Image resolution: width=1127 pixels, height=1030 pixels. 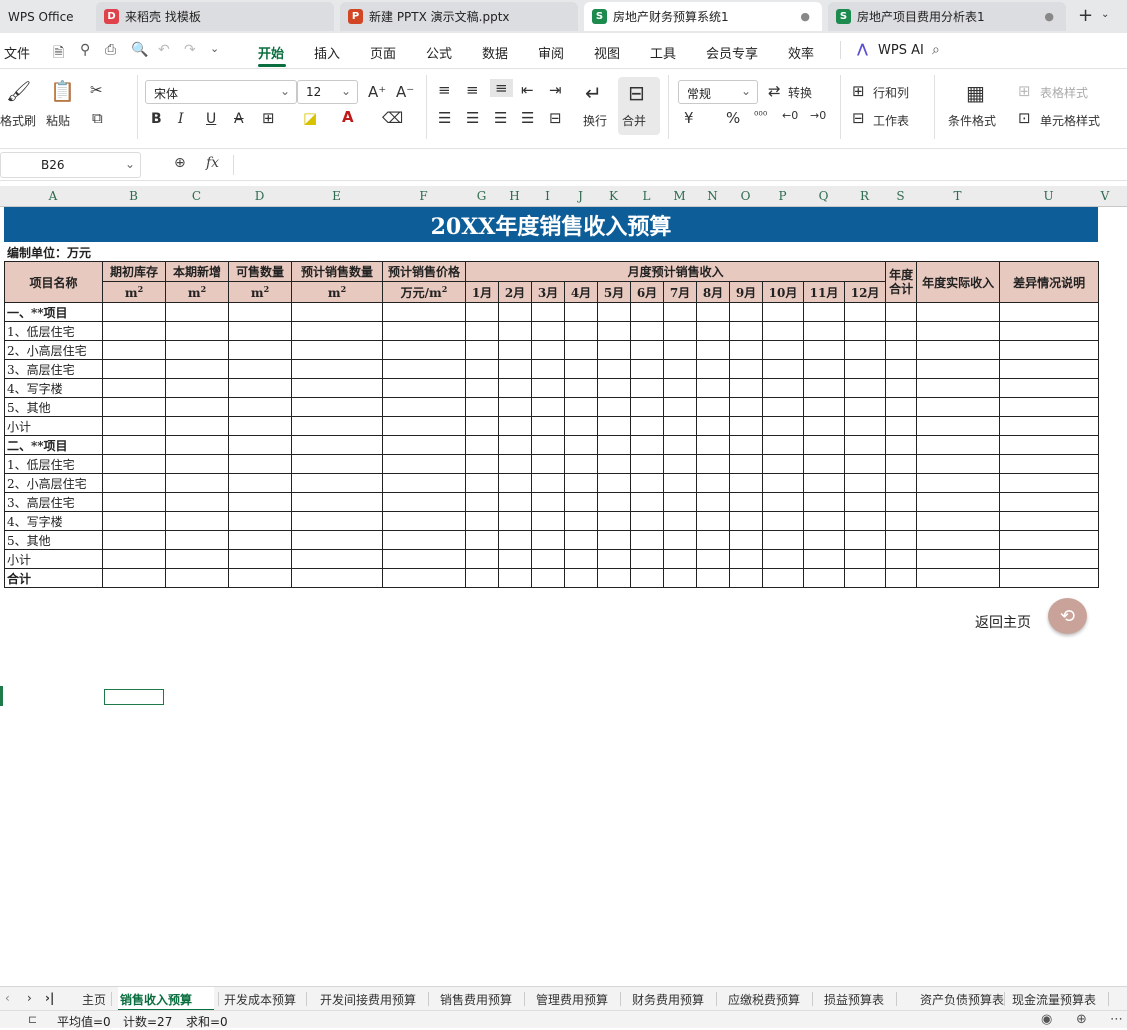 What do you see at coordinates (500, 118) in the screenshot?
I see `align-right-icon: ☰` at bounding box center [500, 118].